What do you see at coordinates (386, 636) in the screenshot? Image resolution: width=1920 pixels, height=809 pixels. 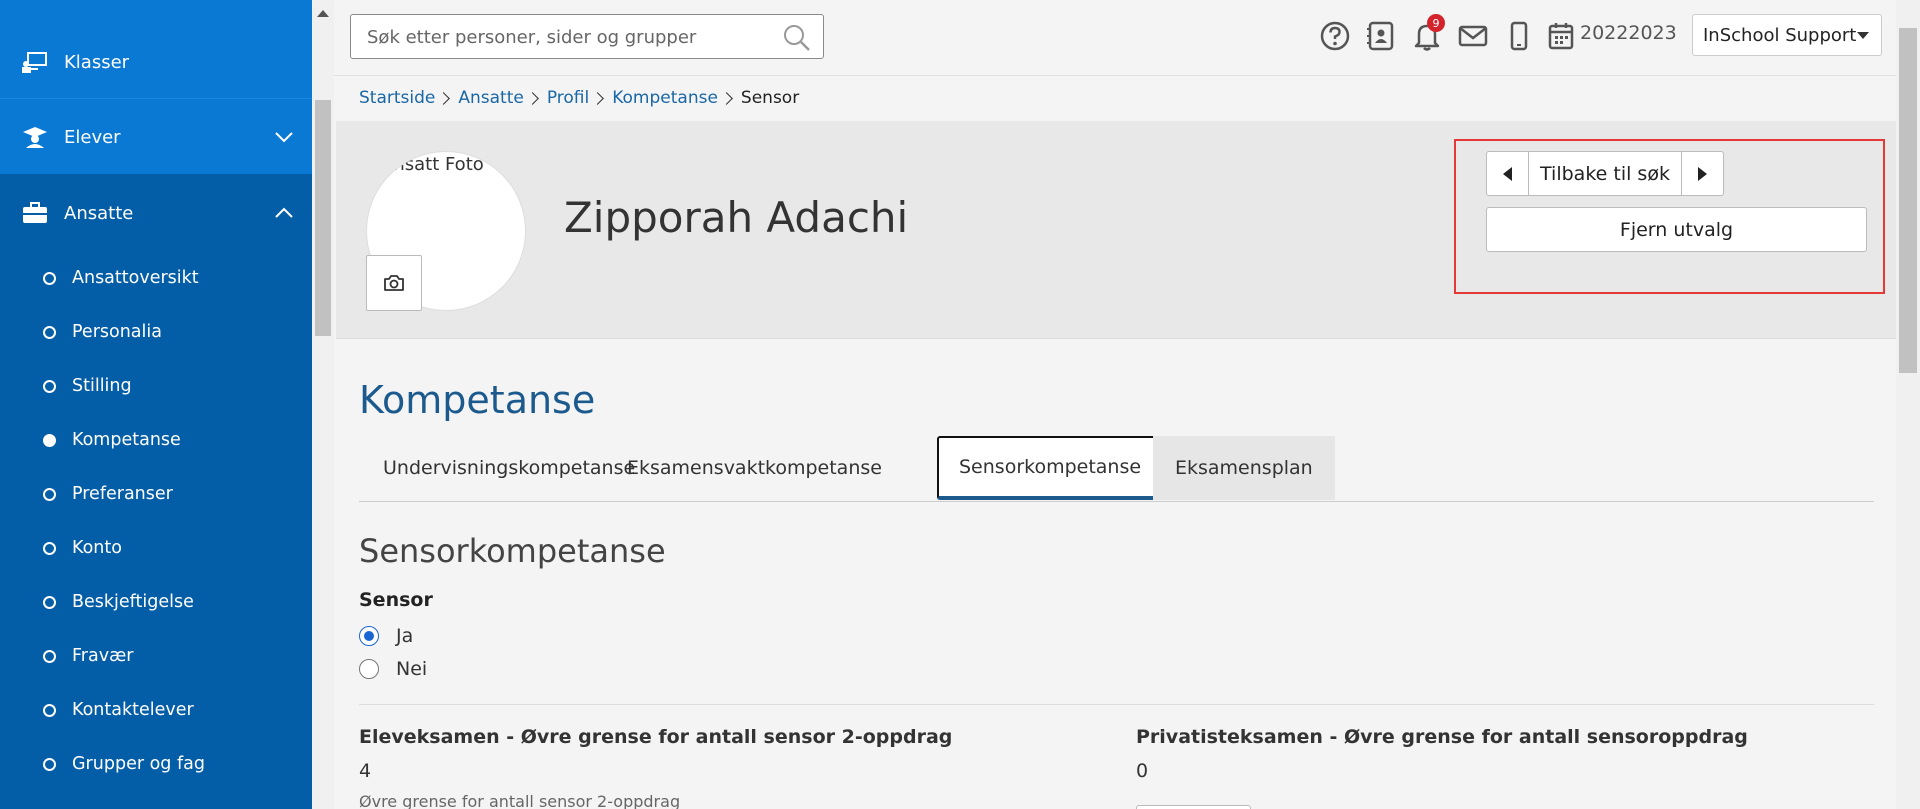 I see `sensor-radio-yes: Ja` at bounding box center [386, 636].